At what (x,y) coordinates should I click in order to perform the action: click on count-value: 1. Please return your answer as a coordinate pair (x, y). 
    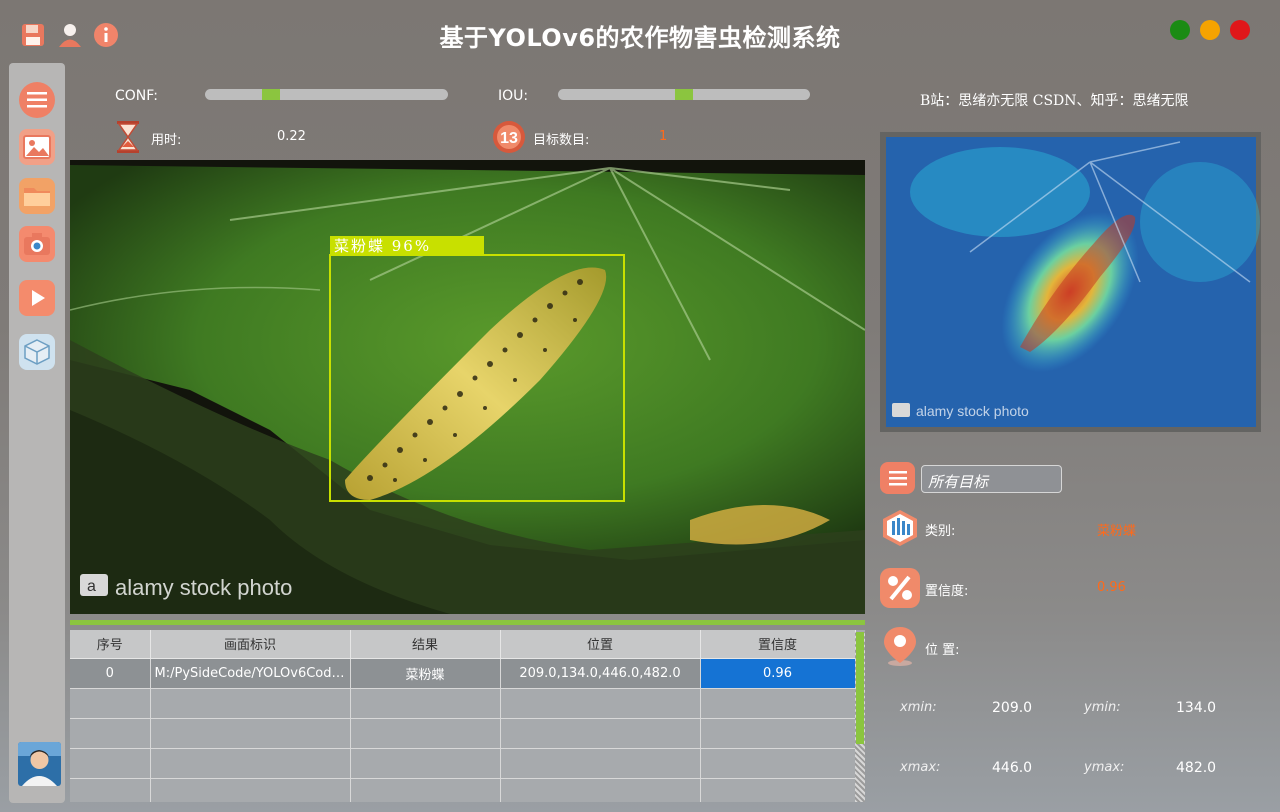
    Looking at the image, I should click on (663, 136).